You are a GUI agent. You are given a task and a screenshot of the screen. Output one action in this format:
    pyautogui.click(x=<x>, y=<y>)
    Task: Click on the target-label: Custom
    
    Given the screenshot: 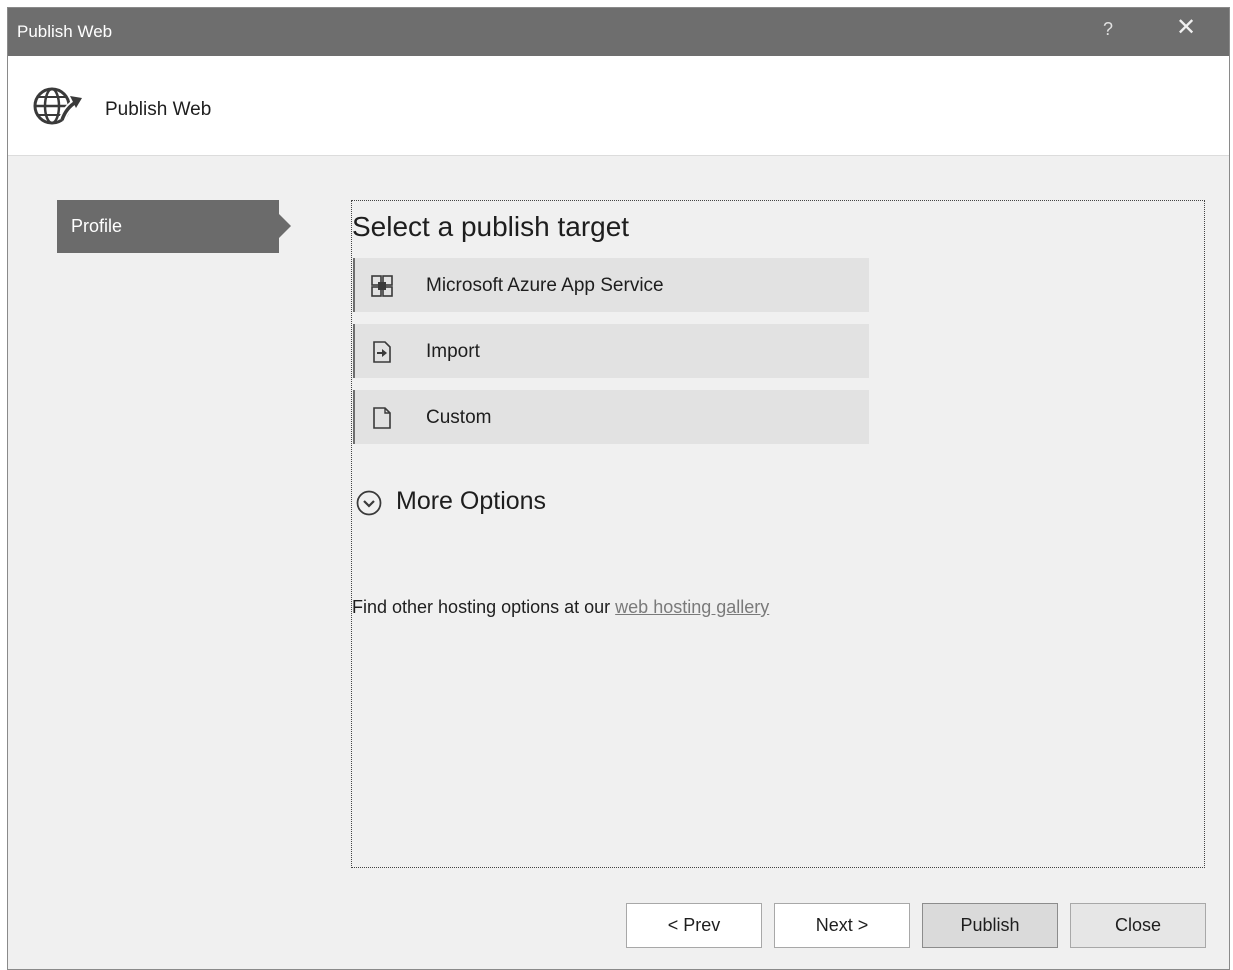 What is the action you would take?
    pyautogui.click(x=459, y=417)
    